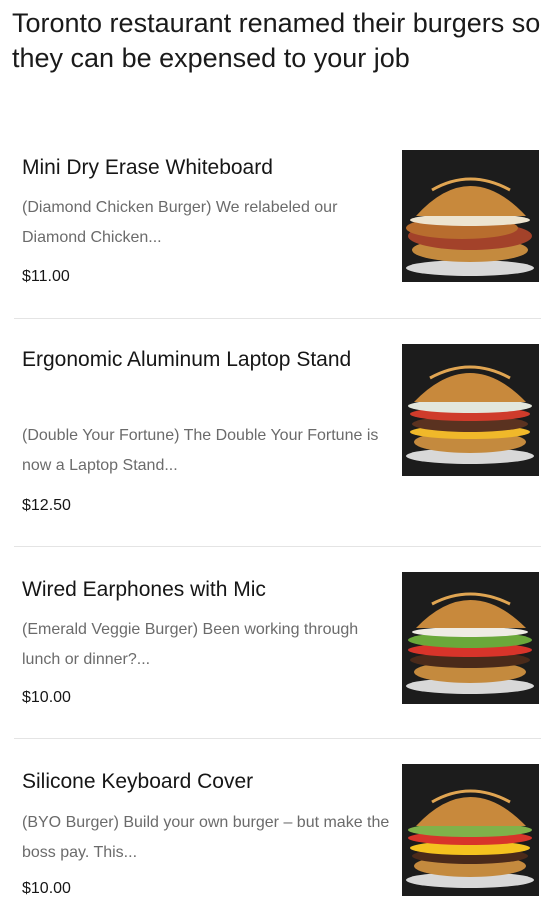 The image size is (557, 918). Describe the element at coordinates (470, 638) in the screenshot. I see `veggie-burger-photo` at that location.